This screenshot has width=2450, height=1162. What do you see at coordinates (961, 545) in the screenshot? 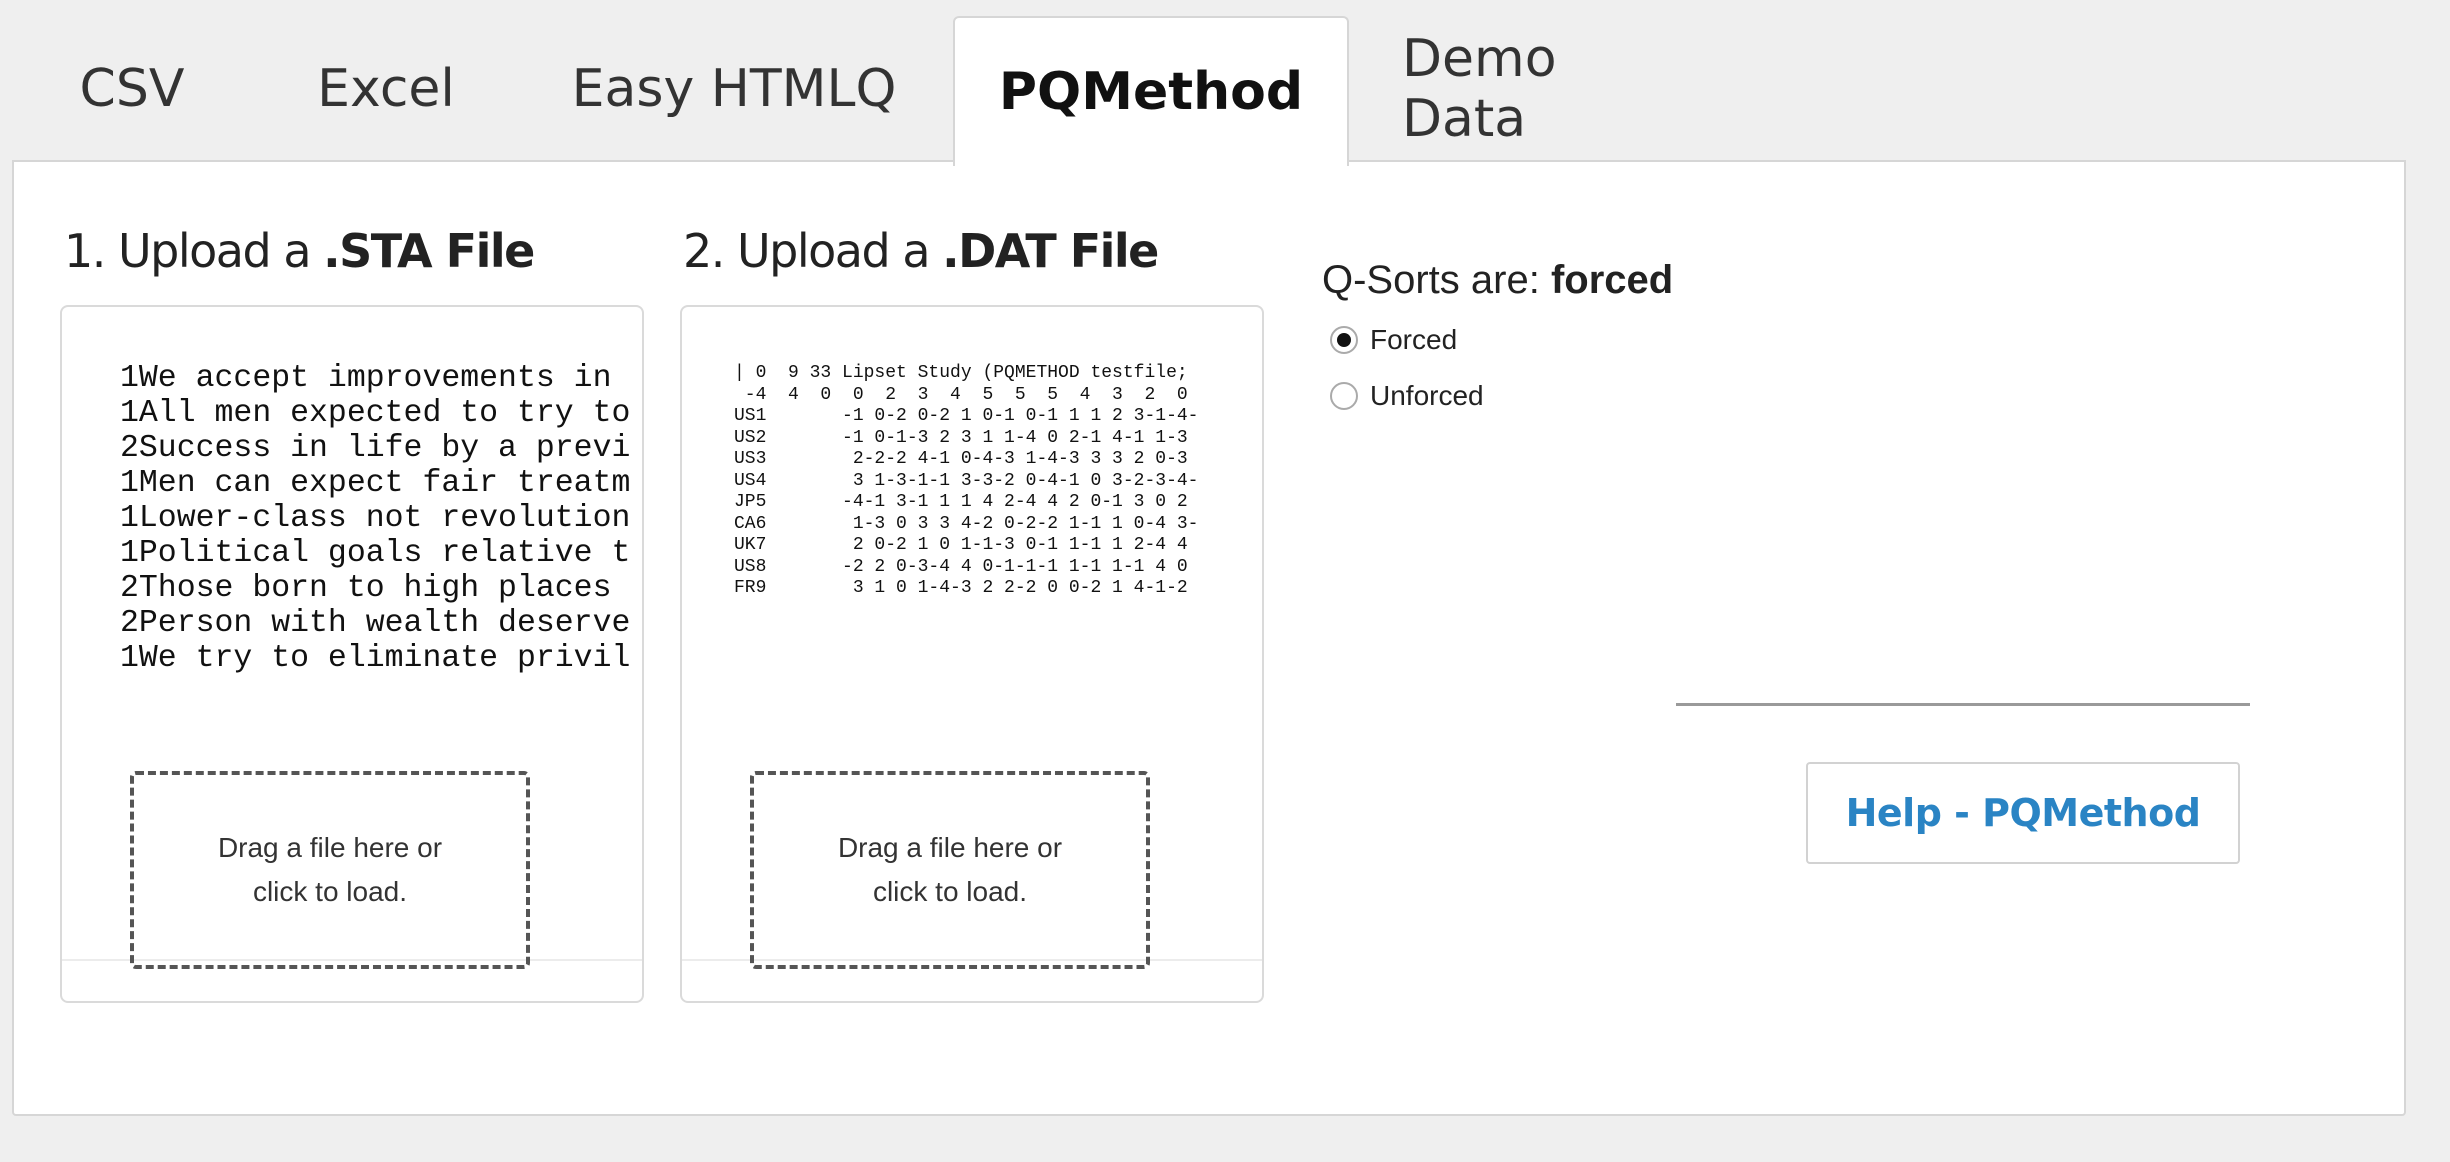
I see `dat-preview-line: UK7 2 0-2 1 0 1-1-3 0-1 1-1 1 2-4 4` at bounding box center [961, 545].